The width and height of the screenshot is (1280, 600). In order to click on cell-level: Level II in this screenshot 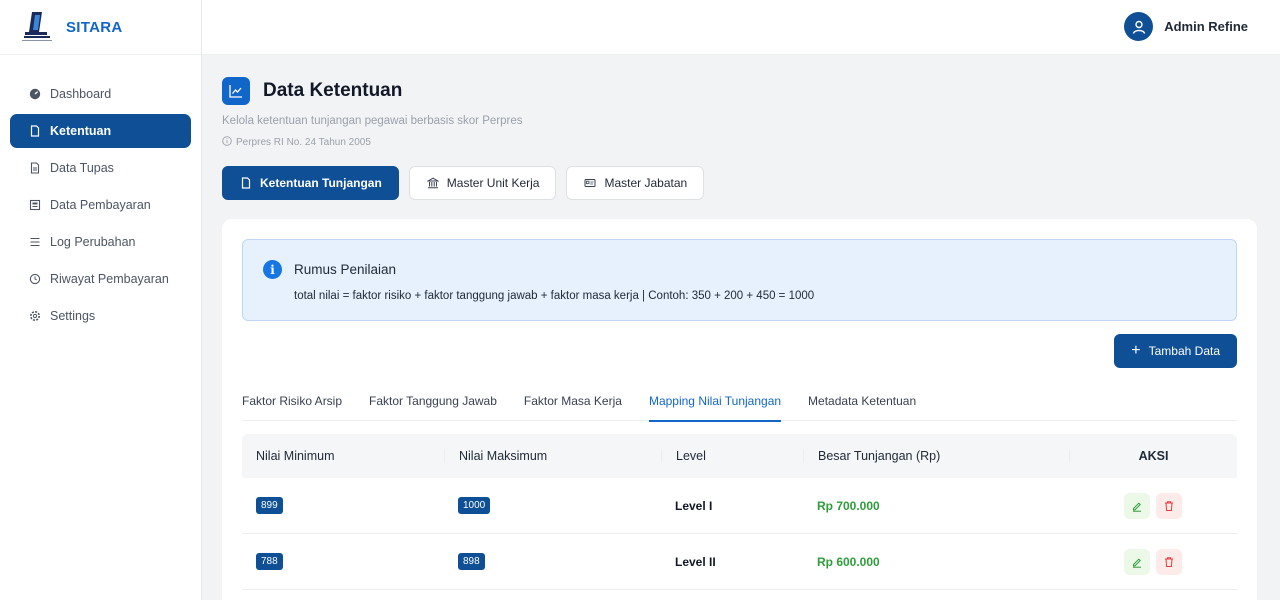, I will do `click(695, 561)`.